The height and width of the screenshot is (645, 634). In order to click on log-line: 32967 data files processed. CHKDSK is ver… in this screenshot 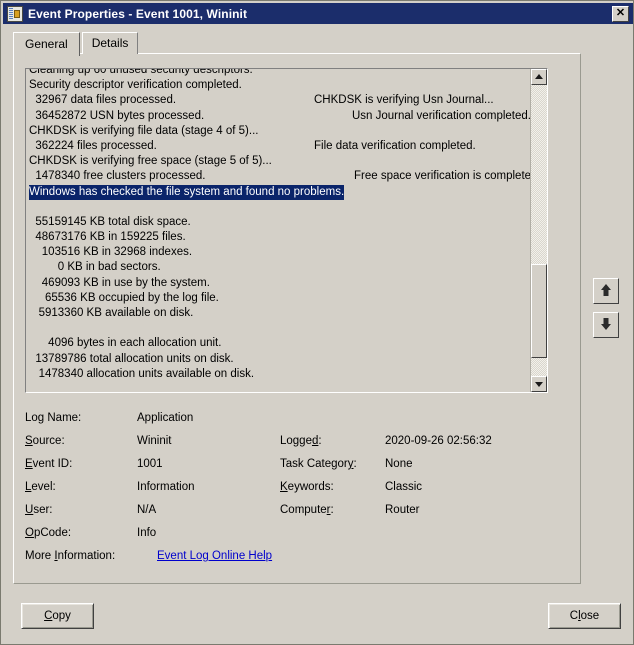, I will do `click(279, 100)`.